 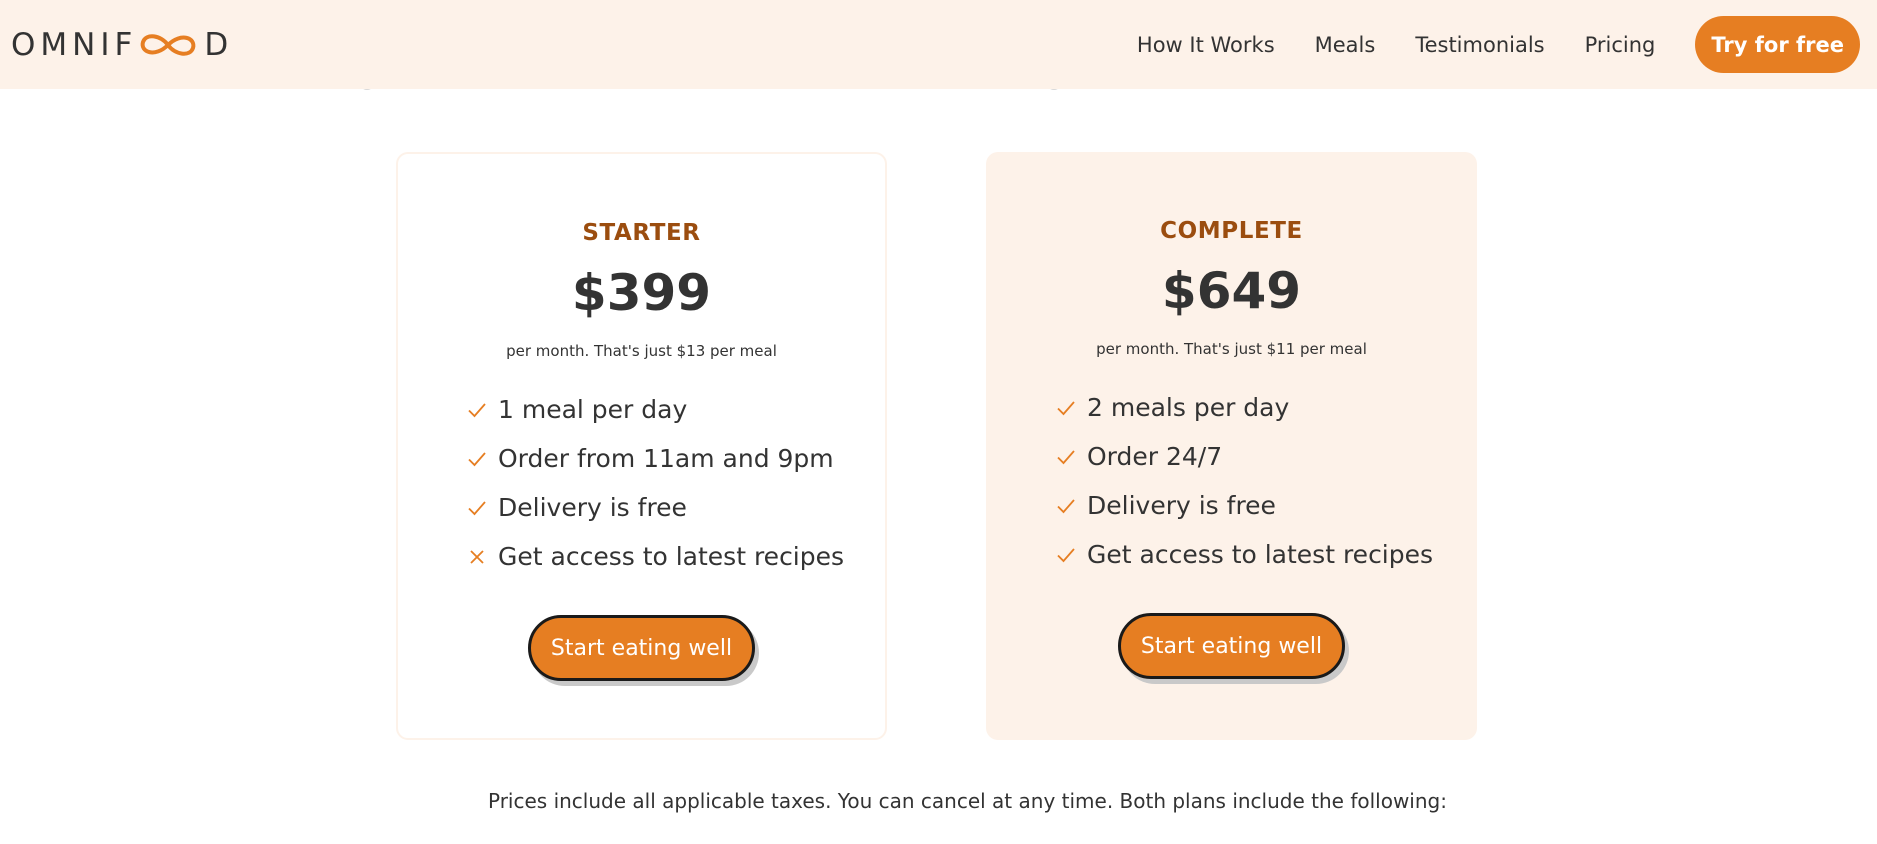 What do you see at coordinates (1777, 44) in the screenshot?
I see `try-for-free-button: Try for free` at bounding box center [1777, 44].